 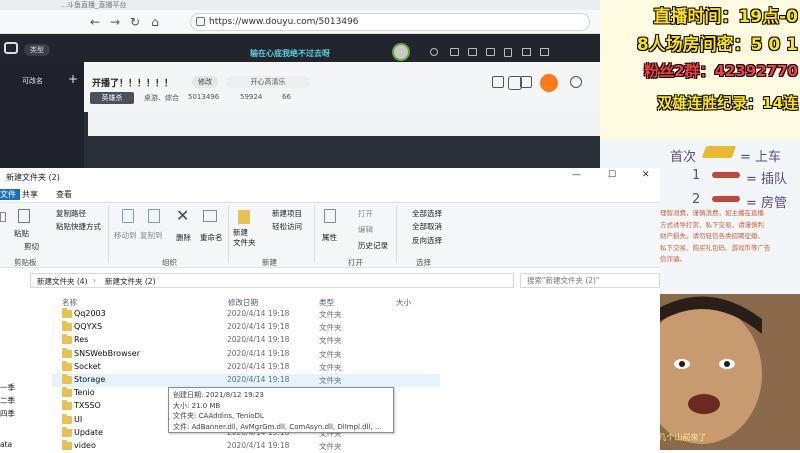 What do you see at coordinates (7, 413) in the screenshot?
I see `nav-item: 四季` at bounding box center [7, 413].